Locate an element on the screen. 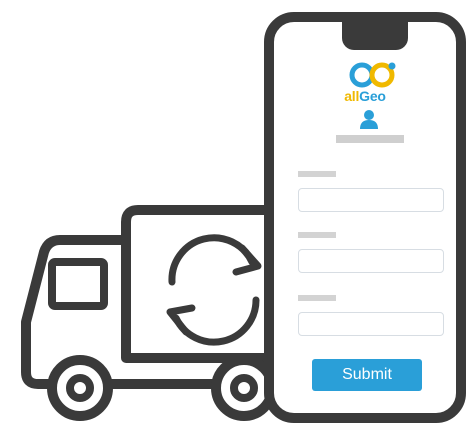  truck-front-wheel is located at coordinates (80, 388).